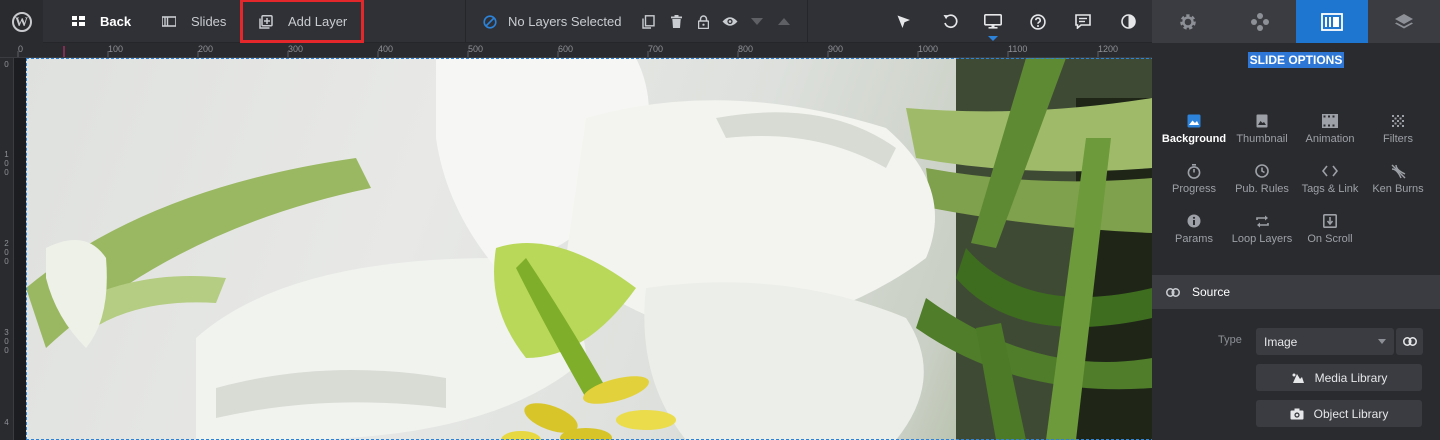 The image size is (1440, 440). I want to click on ruler-label: 400, so click(386, 49).